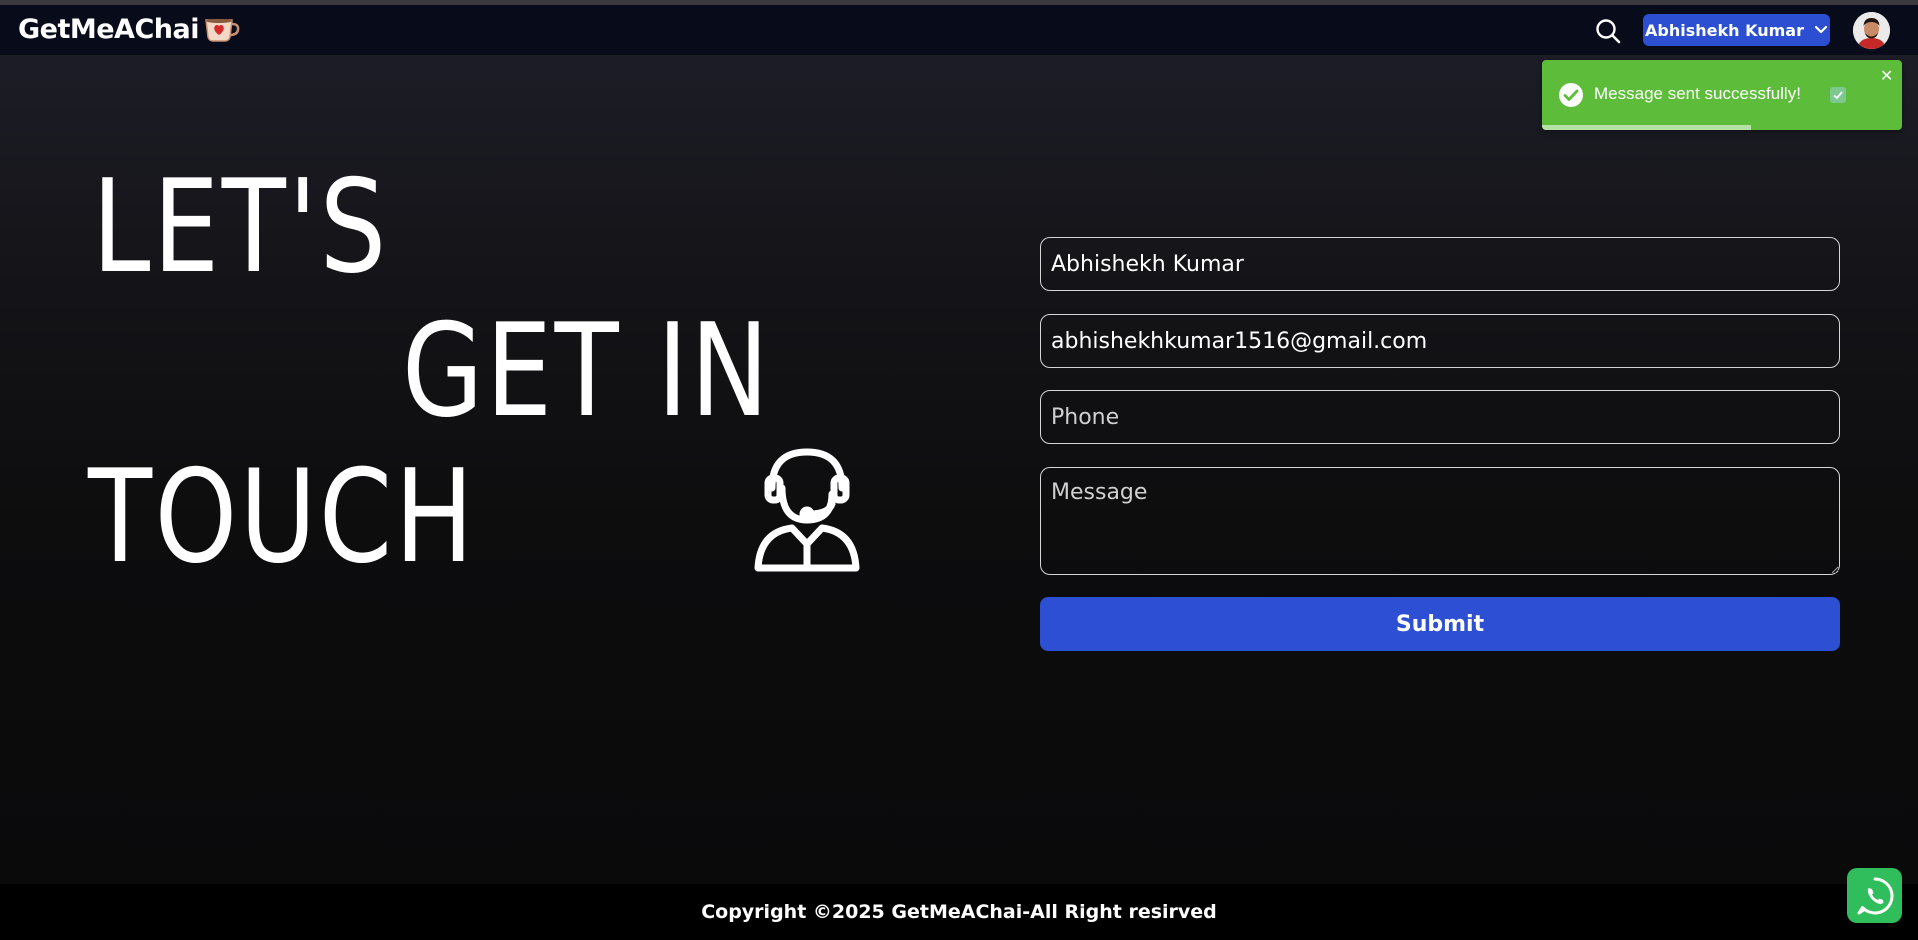 The image size is (1918, 940). I want to click on hero-word-lets: LET'S, so click(240, 227).